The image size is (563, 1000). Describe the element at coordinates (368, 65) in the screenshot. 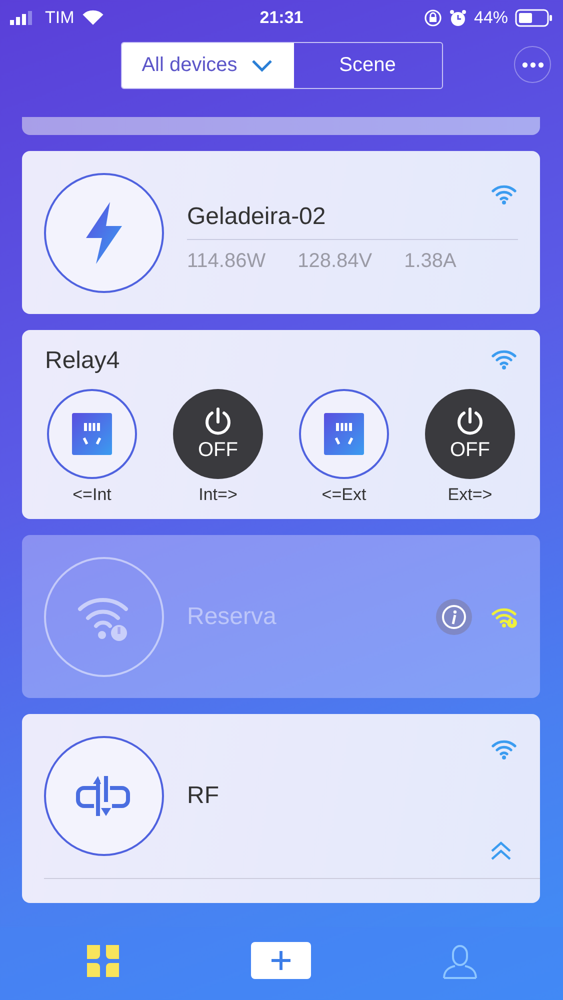

I see `segment-tab: Scene` at that location.